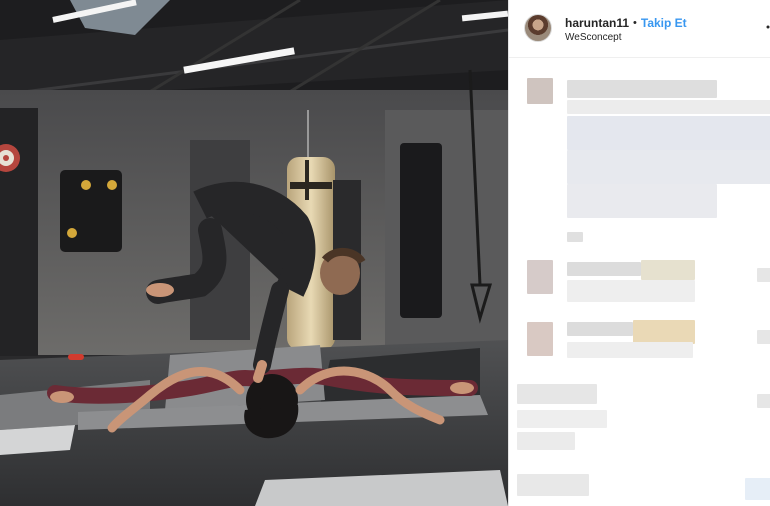  What do you see at coordinates (766, 27) in the screenshot?
I see `more-options-icon` at bounding box center [766, 27].